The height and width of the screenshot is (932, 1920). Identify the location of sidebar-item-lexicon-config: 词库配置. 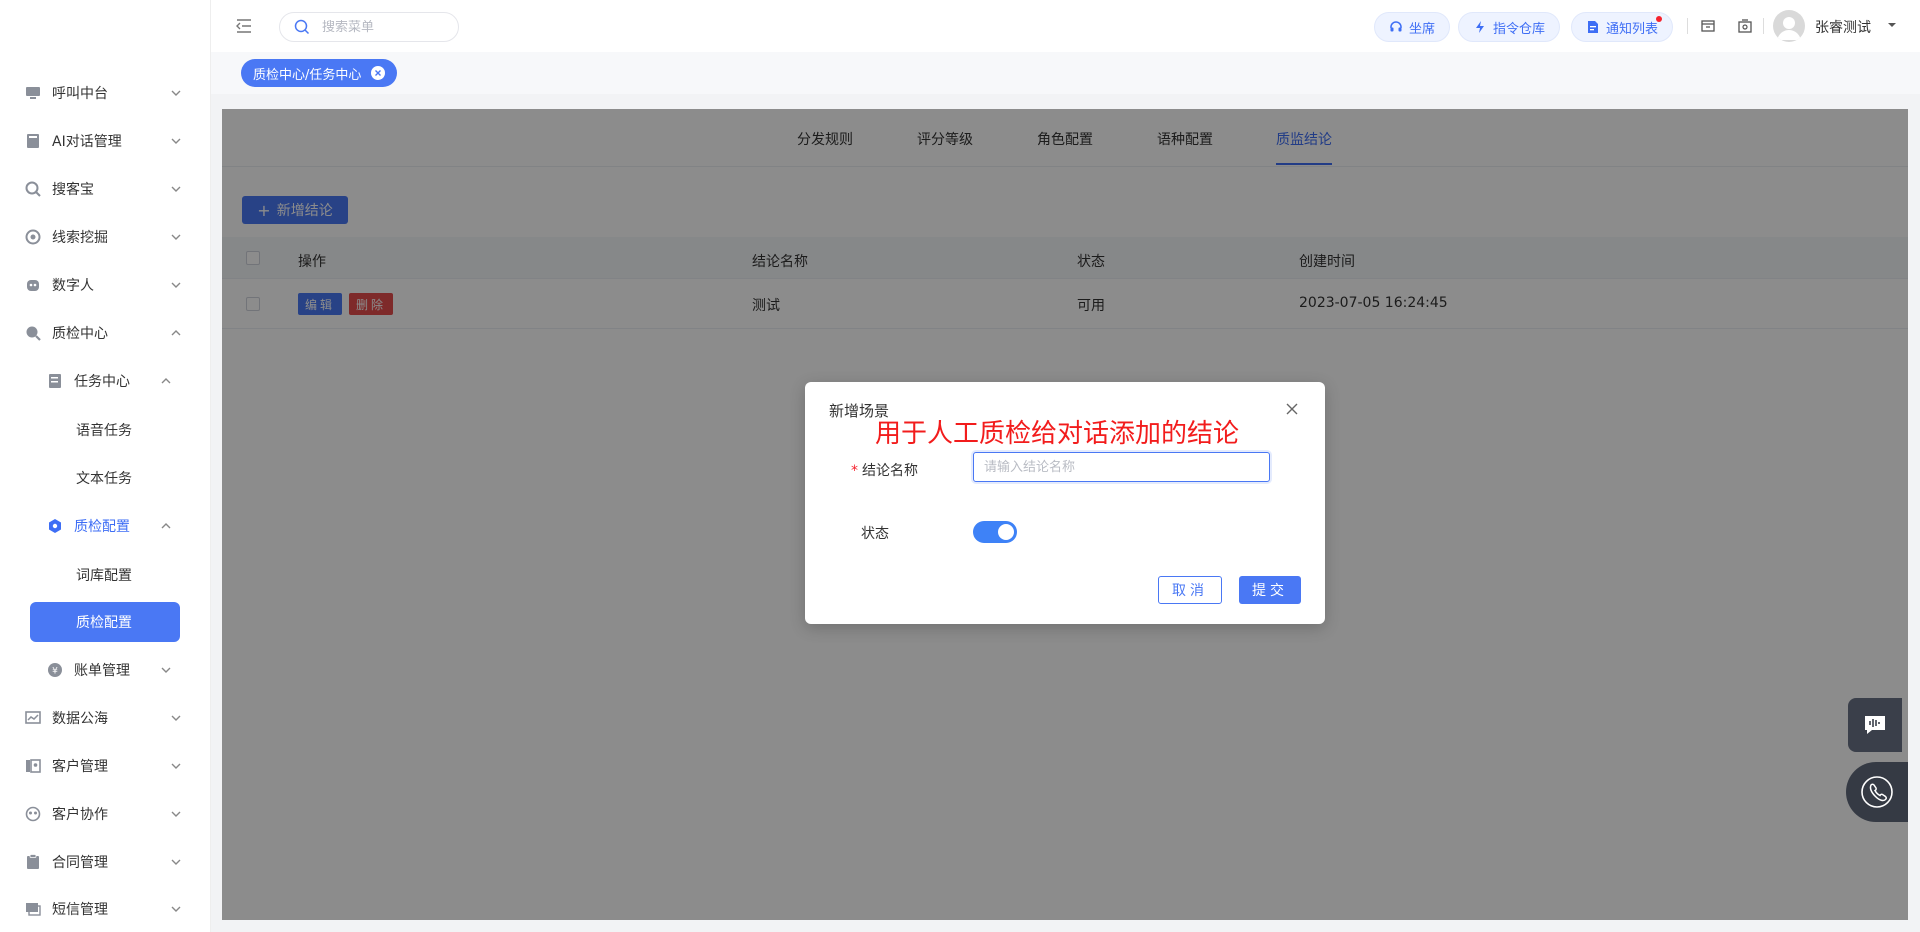
(105, 575).